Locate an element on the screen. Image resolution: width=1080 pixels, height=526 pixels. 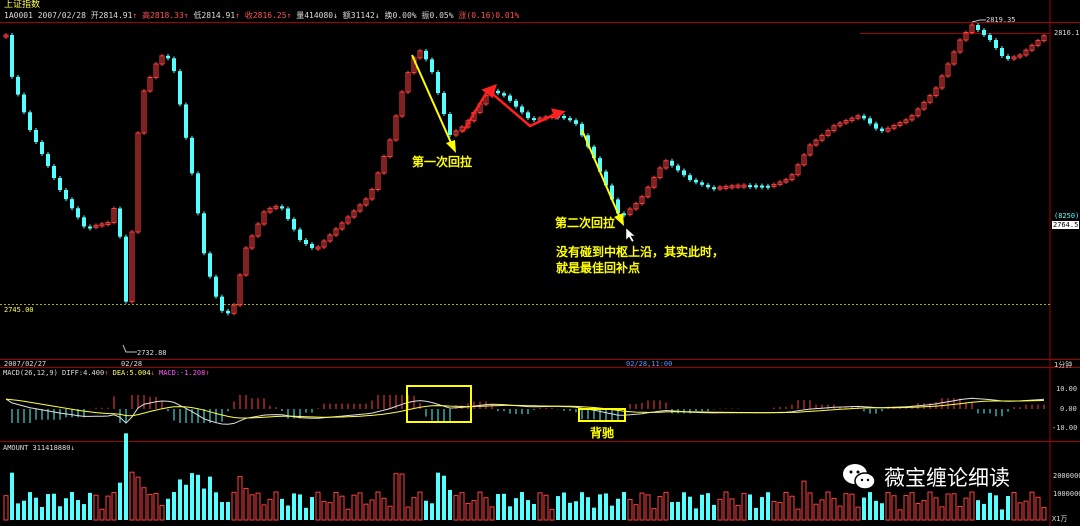
time-axis-left-date: 2007/02/27 is located at coordinates (25, 364).